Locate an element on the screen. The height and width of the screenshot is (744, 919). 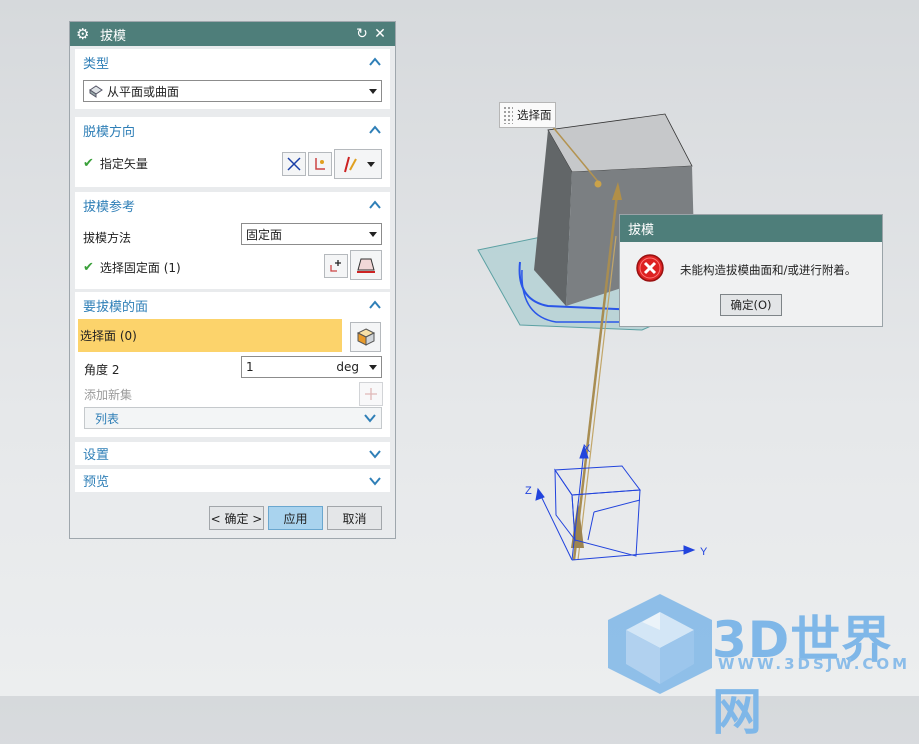
section-preview-header: 预览 is located at coordinates (232, 480).